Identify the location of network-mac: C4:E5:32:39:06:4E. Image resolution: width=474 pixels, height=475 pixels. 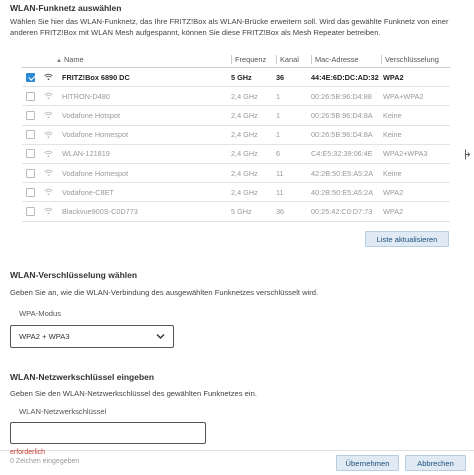
(342, 154).